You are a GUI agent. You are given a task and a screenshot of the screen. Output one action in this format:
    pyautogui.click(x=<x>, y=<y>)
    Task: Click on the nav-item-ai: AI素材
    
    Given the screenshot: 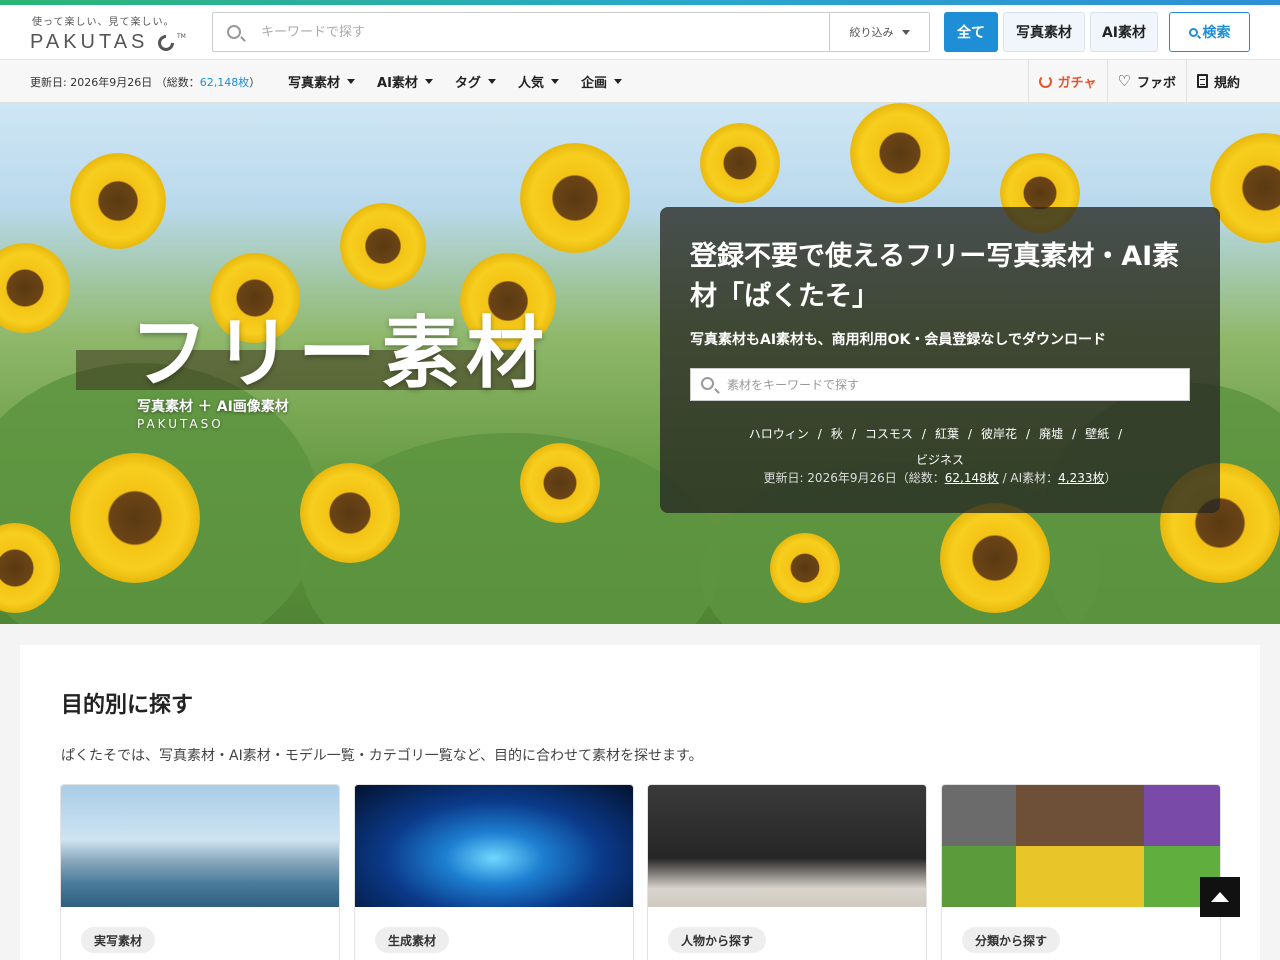 What is the action you would take?
    pyautogui.click(x=405, y=81)
    